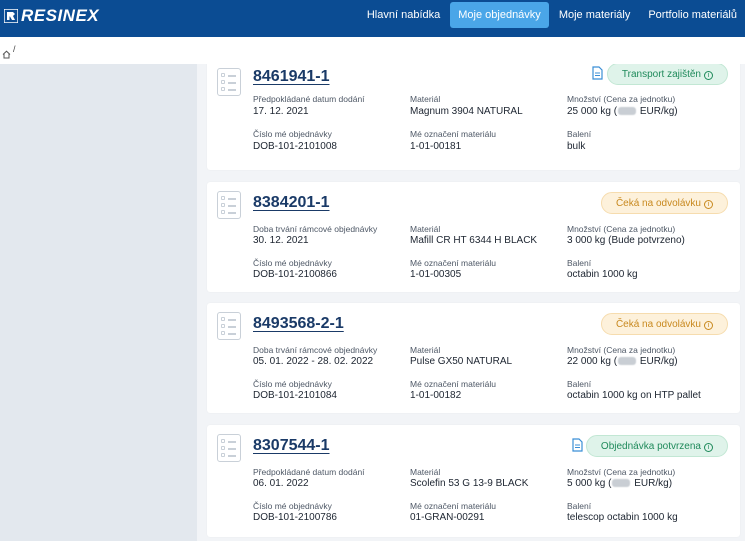 This screenshot has height=541, width=745. What do you see at coordinates (469, 483) in the screenshot?
I see `field-value: Scolefin 53 G 13-9 BLACK` at bounding box center [469, 483].